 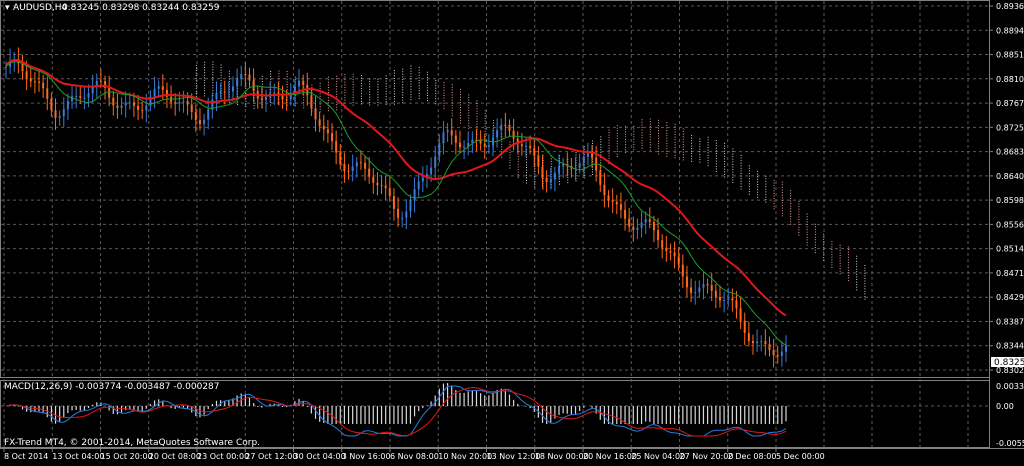 I want to click on macd-axis: 0.003374 0.00 -0.00556, so click(x=1010, y=415).